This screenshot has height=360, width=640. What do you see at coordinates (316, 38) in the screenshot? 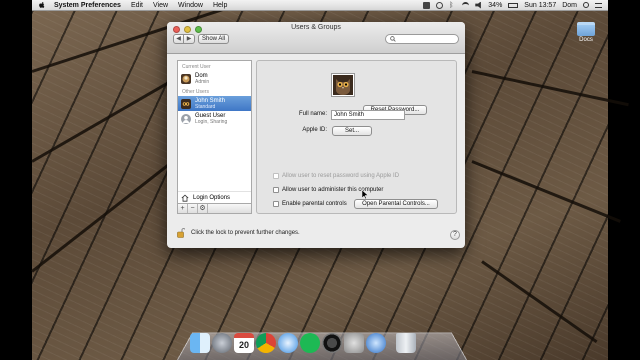
I see `window-titlebar: Users & Groups ◀ ▶ Show All` at bounding box center [316, 38].